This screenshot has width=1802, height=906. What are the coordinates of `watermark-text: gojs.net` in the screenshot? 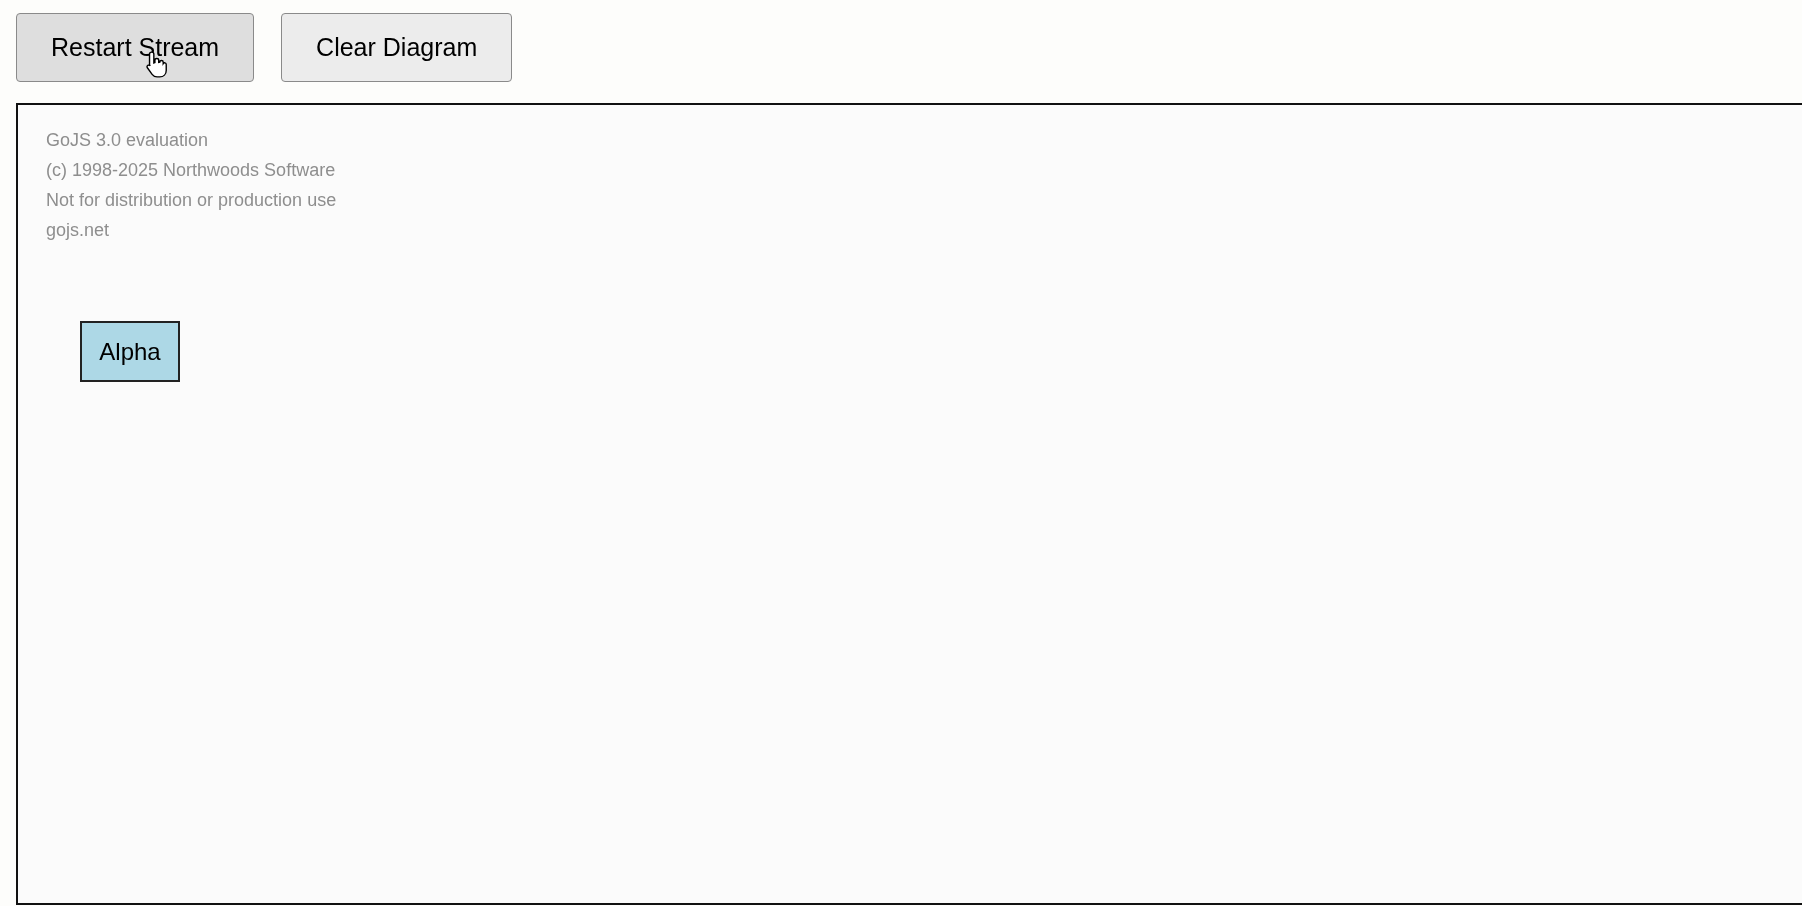 It's located at (78, 230).